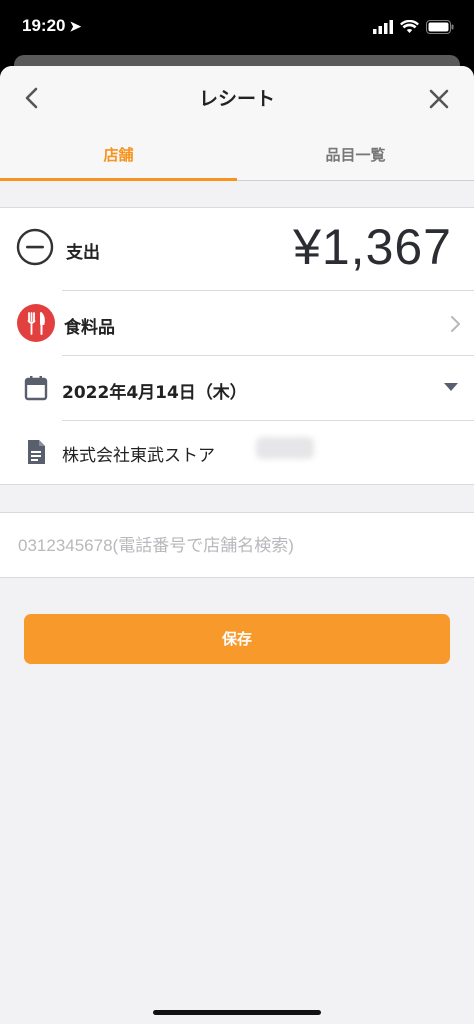  What do you see at coordinates (138, 456) in the screenshot?
I see `store-name: 株式会社東武ストア` at bounding box center [138, 456].